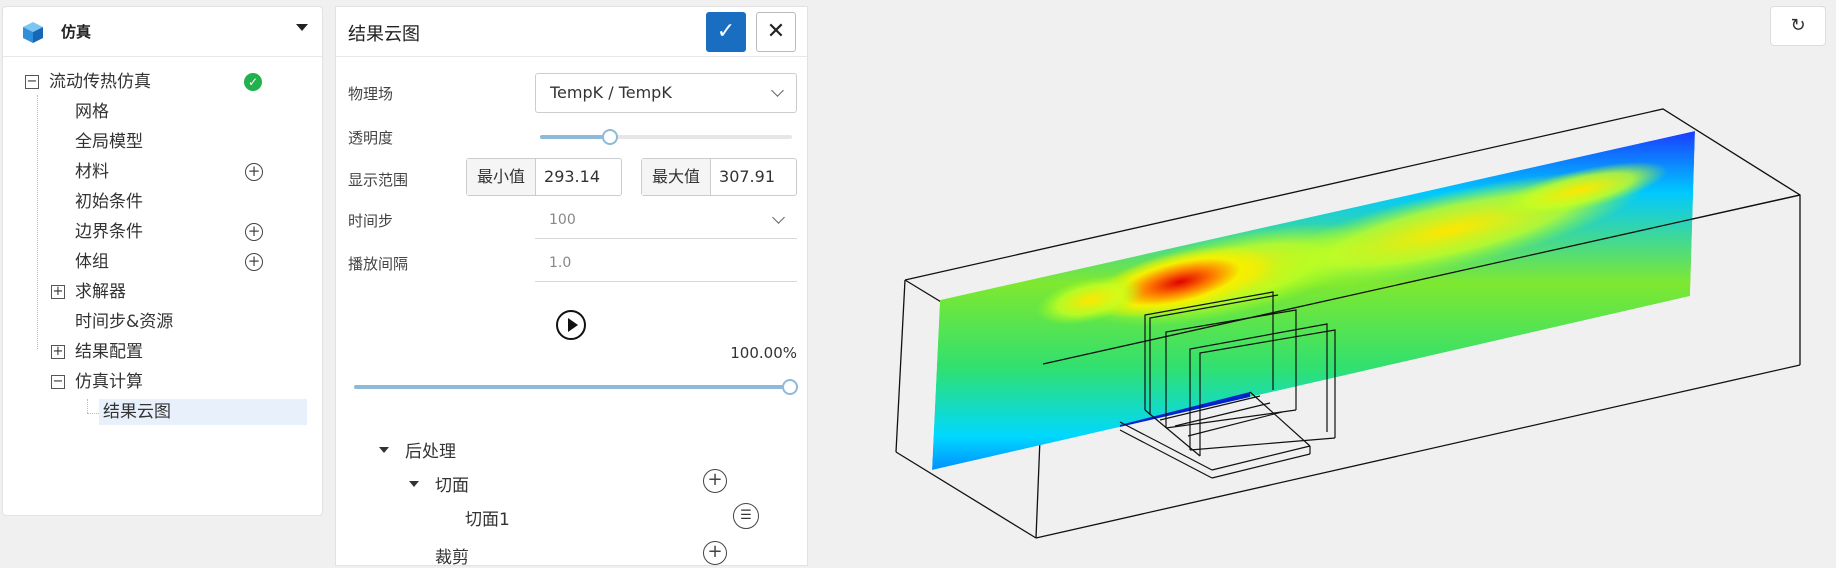 This screenshot has width=1836, height=568. What do you see at coordinates (33, 32) in the screenshot?
I see `cube-icon` at bounding box center [33, 32].